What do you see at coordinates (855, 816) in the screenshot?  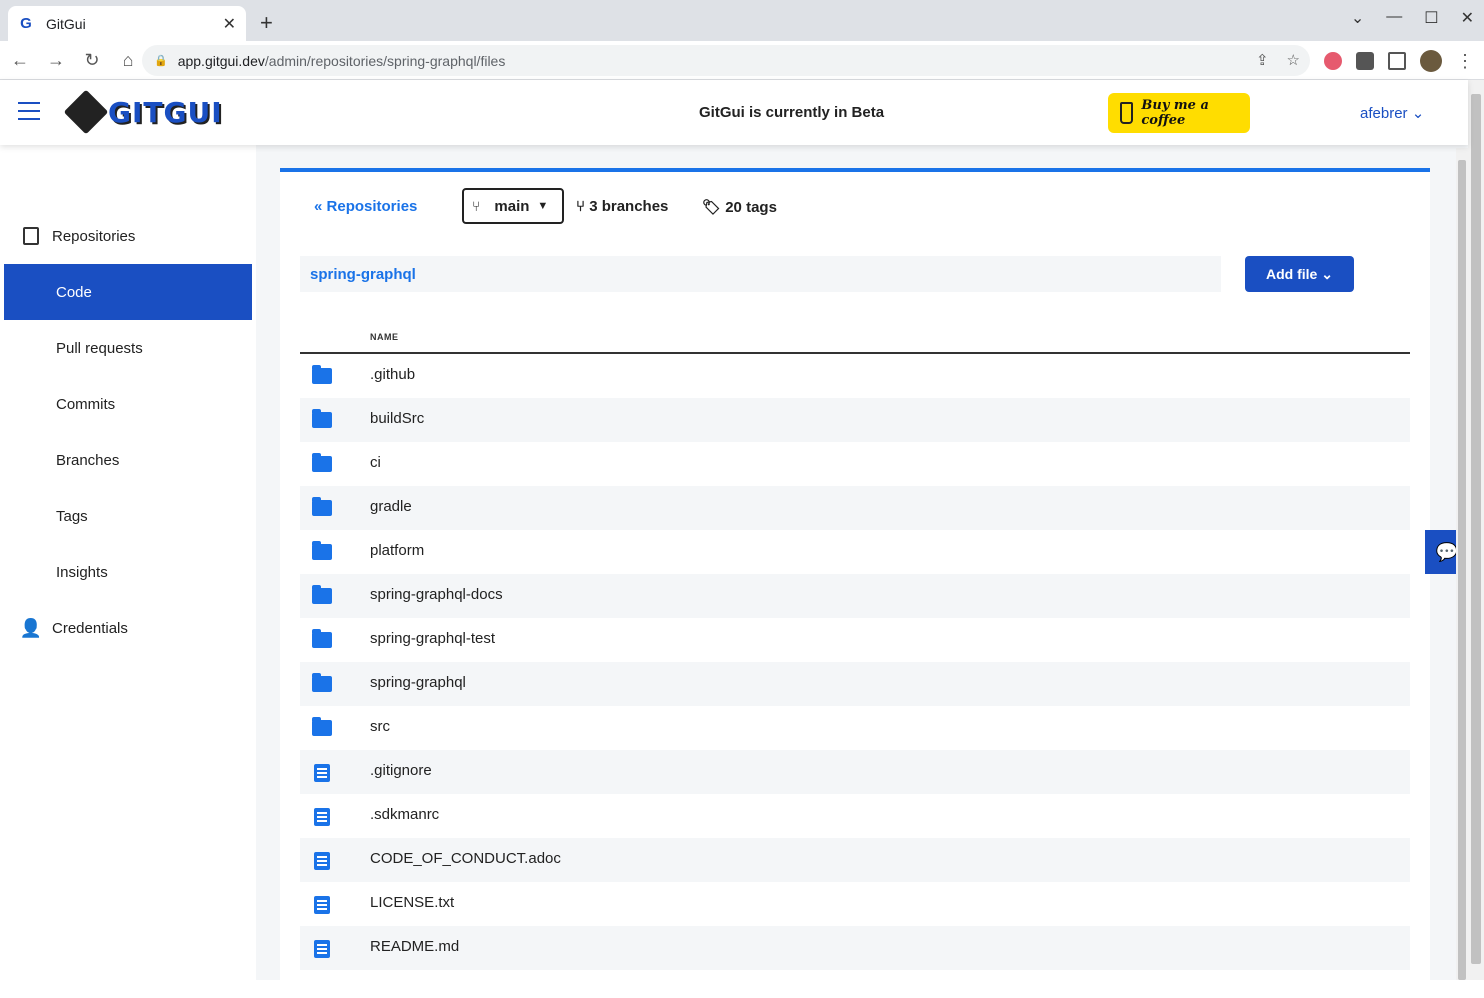 I see `table-row: .sdkmanrc` at bounding box center [855, 816].